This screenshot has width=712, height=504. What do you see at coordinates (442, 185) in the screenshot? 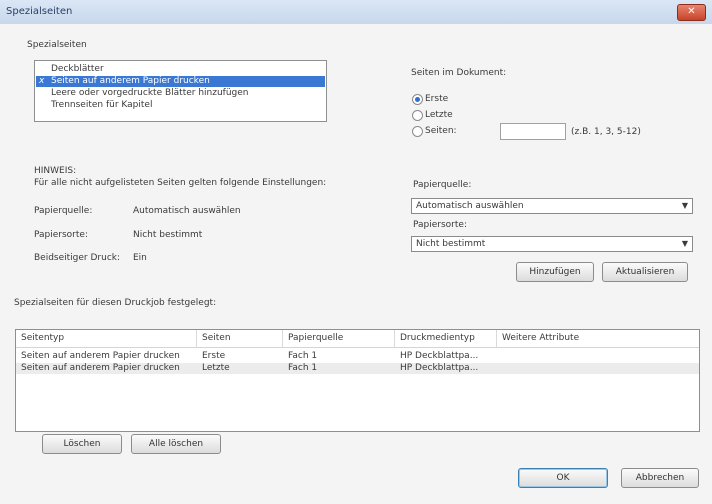
I see `paper-source-label: Papierquelle:` at bounding box center [442, 185].